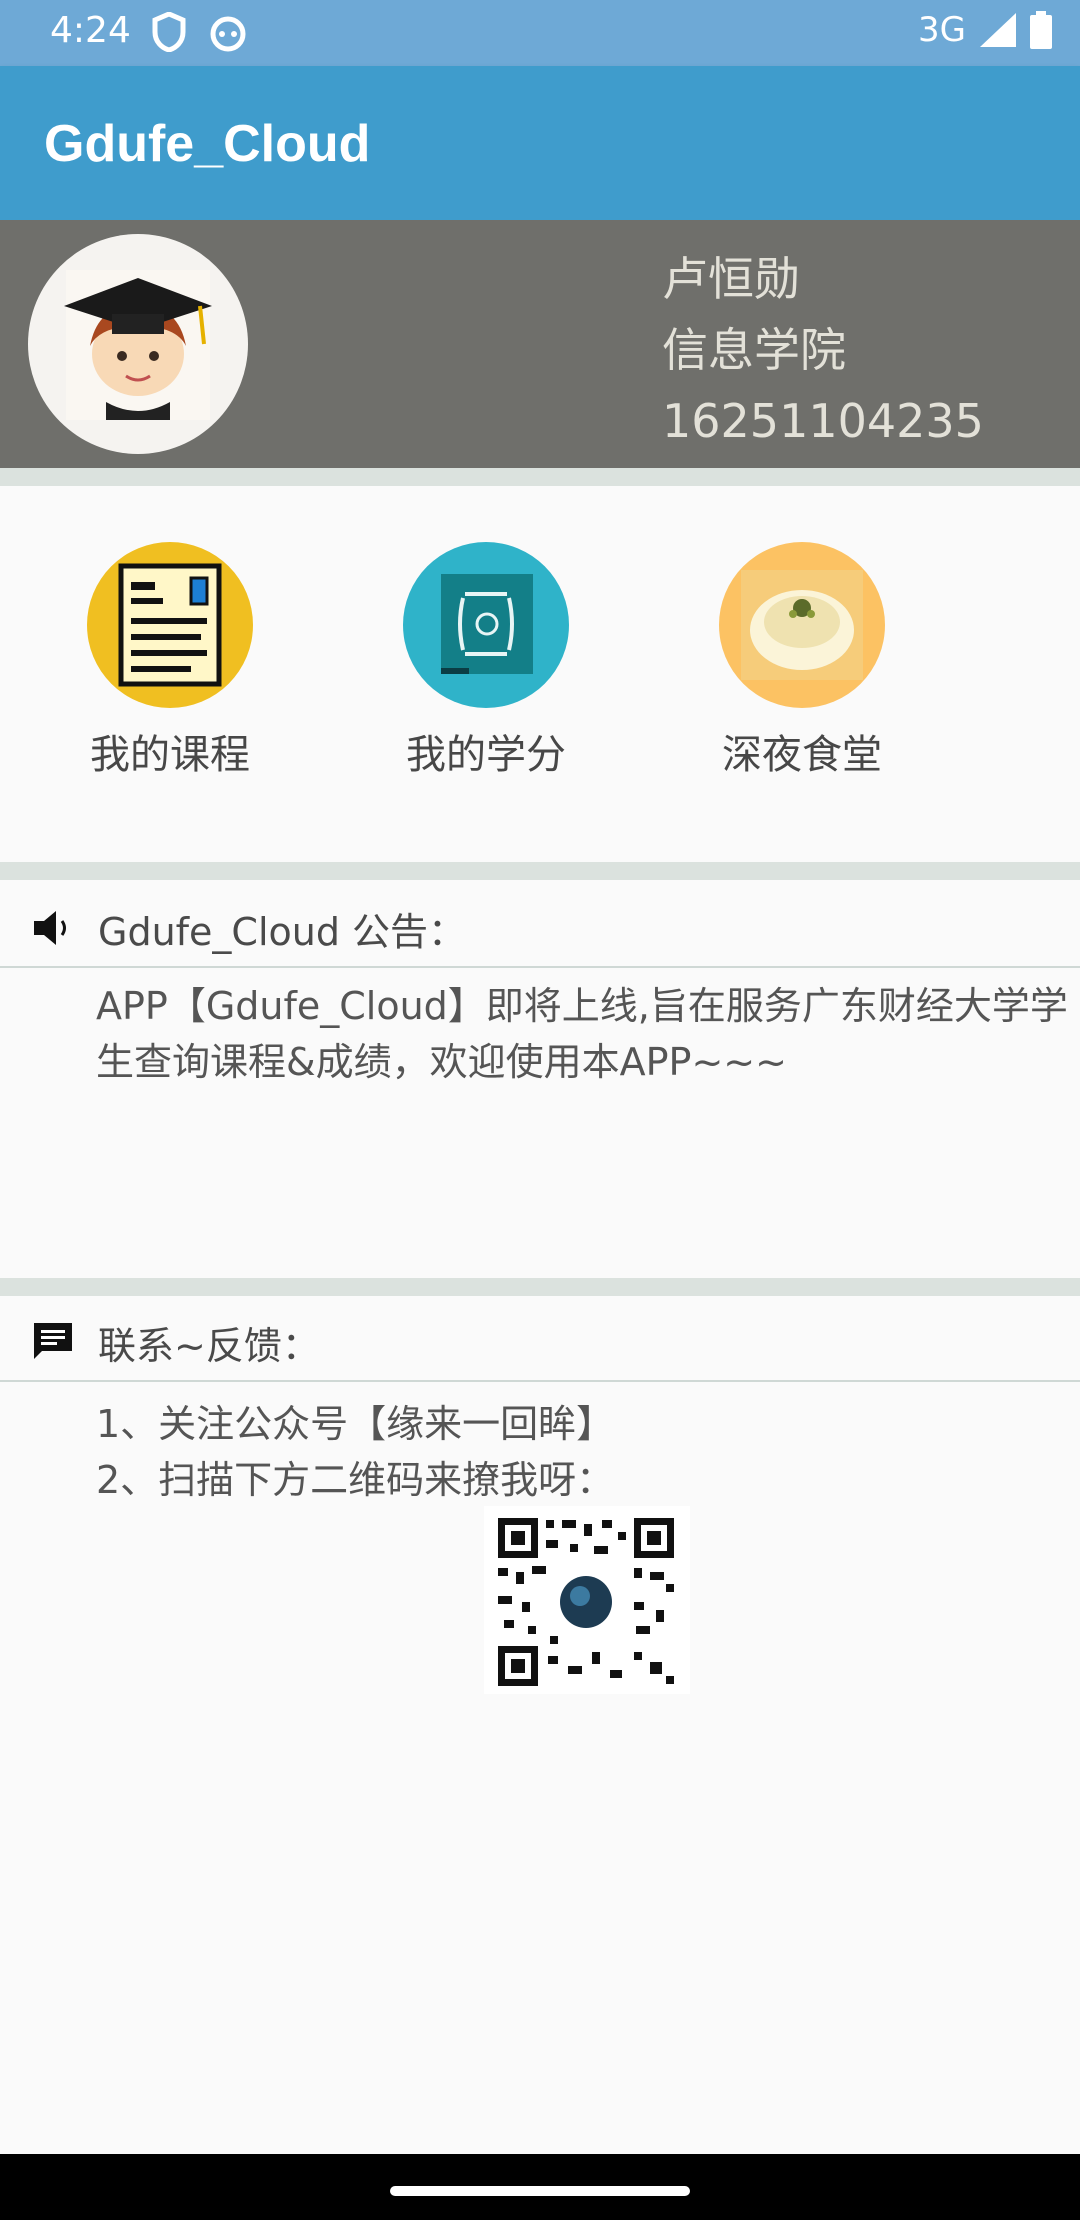 The image size is (1080, 2220). I want to click on food-dumpling-icon, so click(802, 625).